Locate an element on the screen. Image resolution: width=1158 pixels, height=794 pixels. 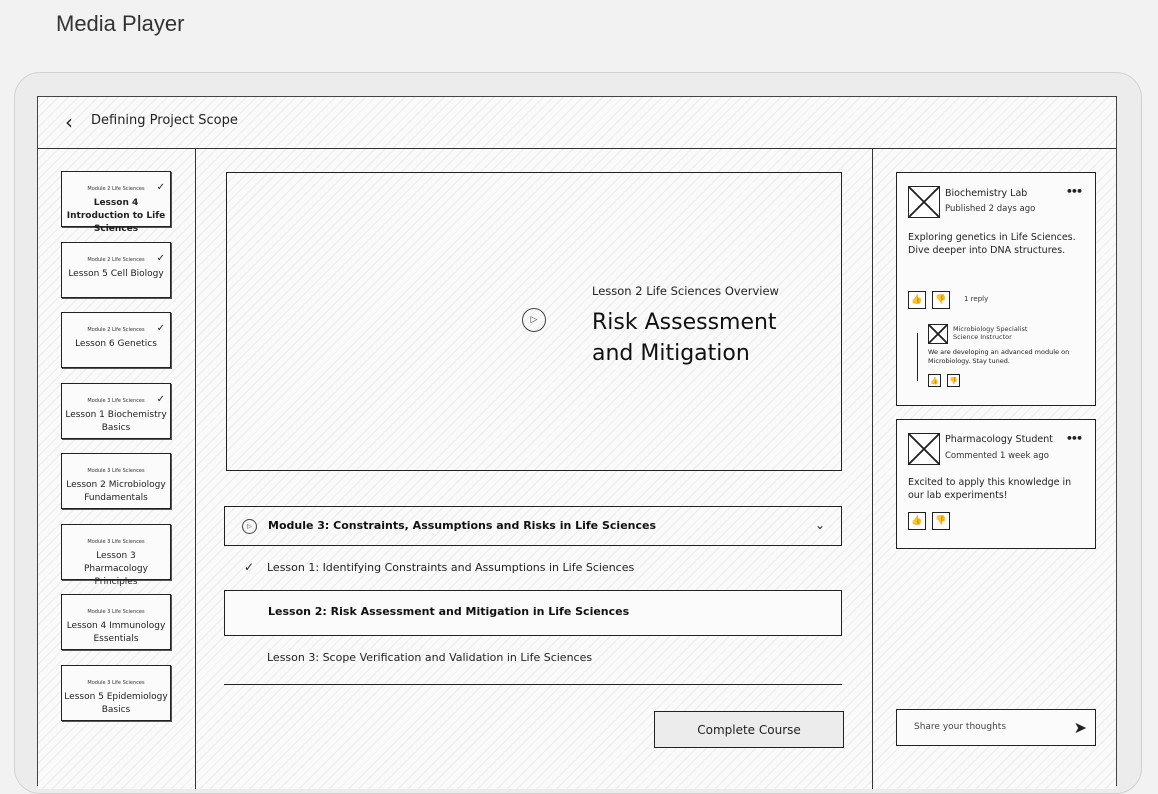
complete-course-button: Complete Course is located at coordinates (749, 729).